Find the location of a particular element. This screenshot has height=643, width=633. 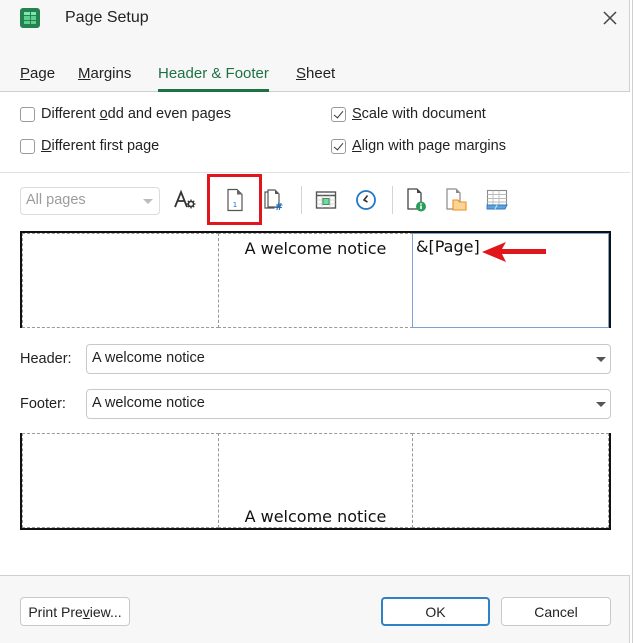

scale-with-document-checkbox: Scale with document is located at coordinates (408, 114).